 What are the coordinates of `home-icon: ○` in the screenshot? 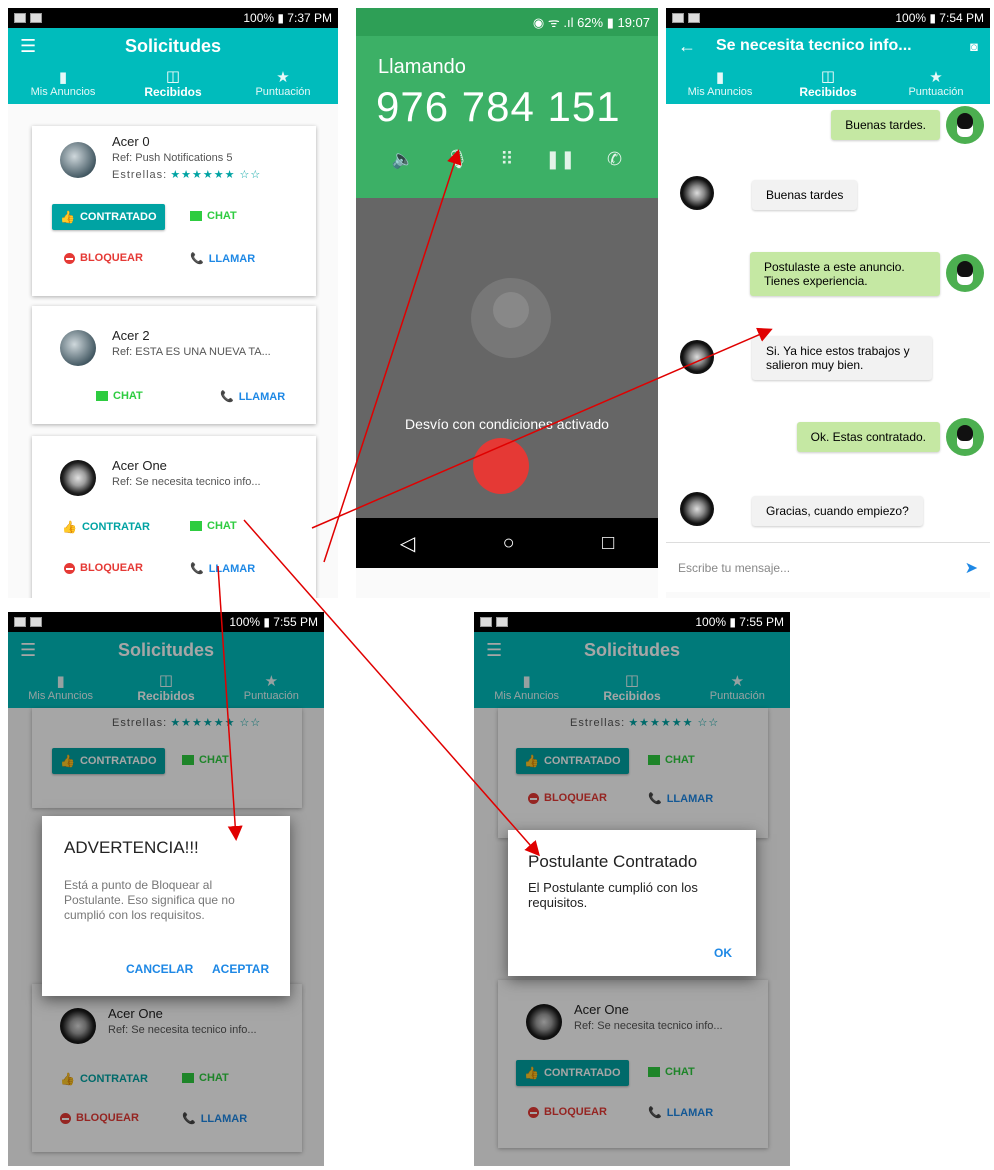 It's located at (509, 543).